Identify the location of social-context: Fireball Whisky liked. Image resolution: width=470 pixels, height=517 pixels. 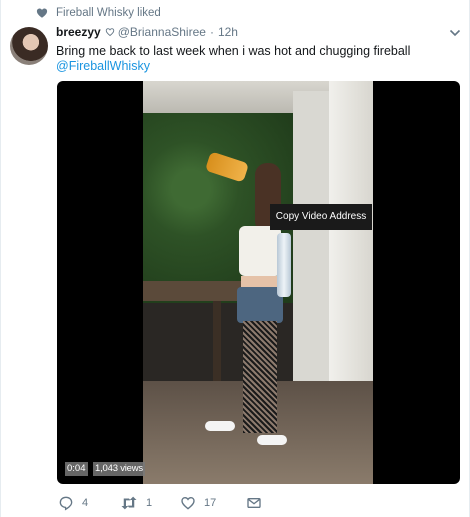
(98, 13).